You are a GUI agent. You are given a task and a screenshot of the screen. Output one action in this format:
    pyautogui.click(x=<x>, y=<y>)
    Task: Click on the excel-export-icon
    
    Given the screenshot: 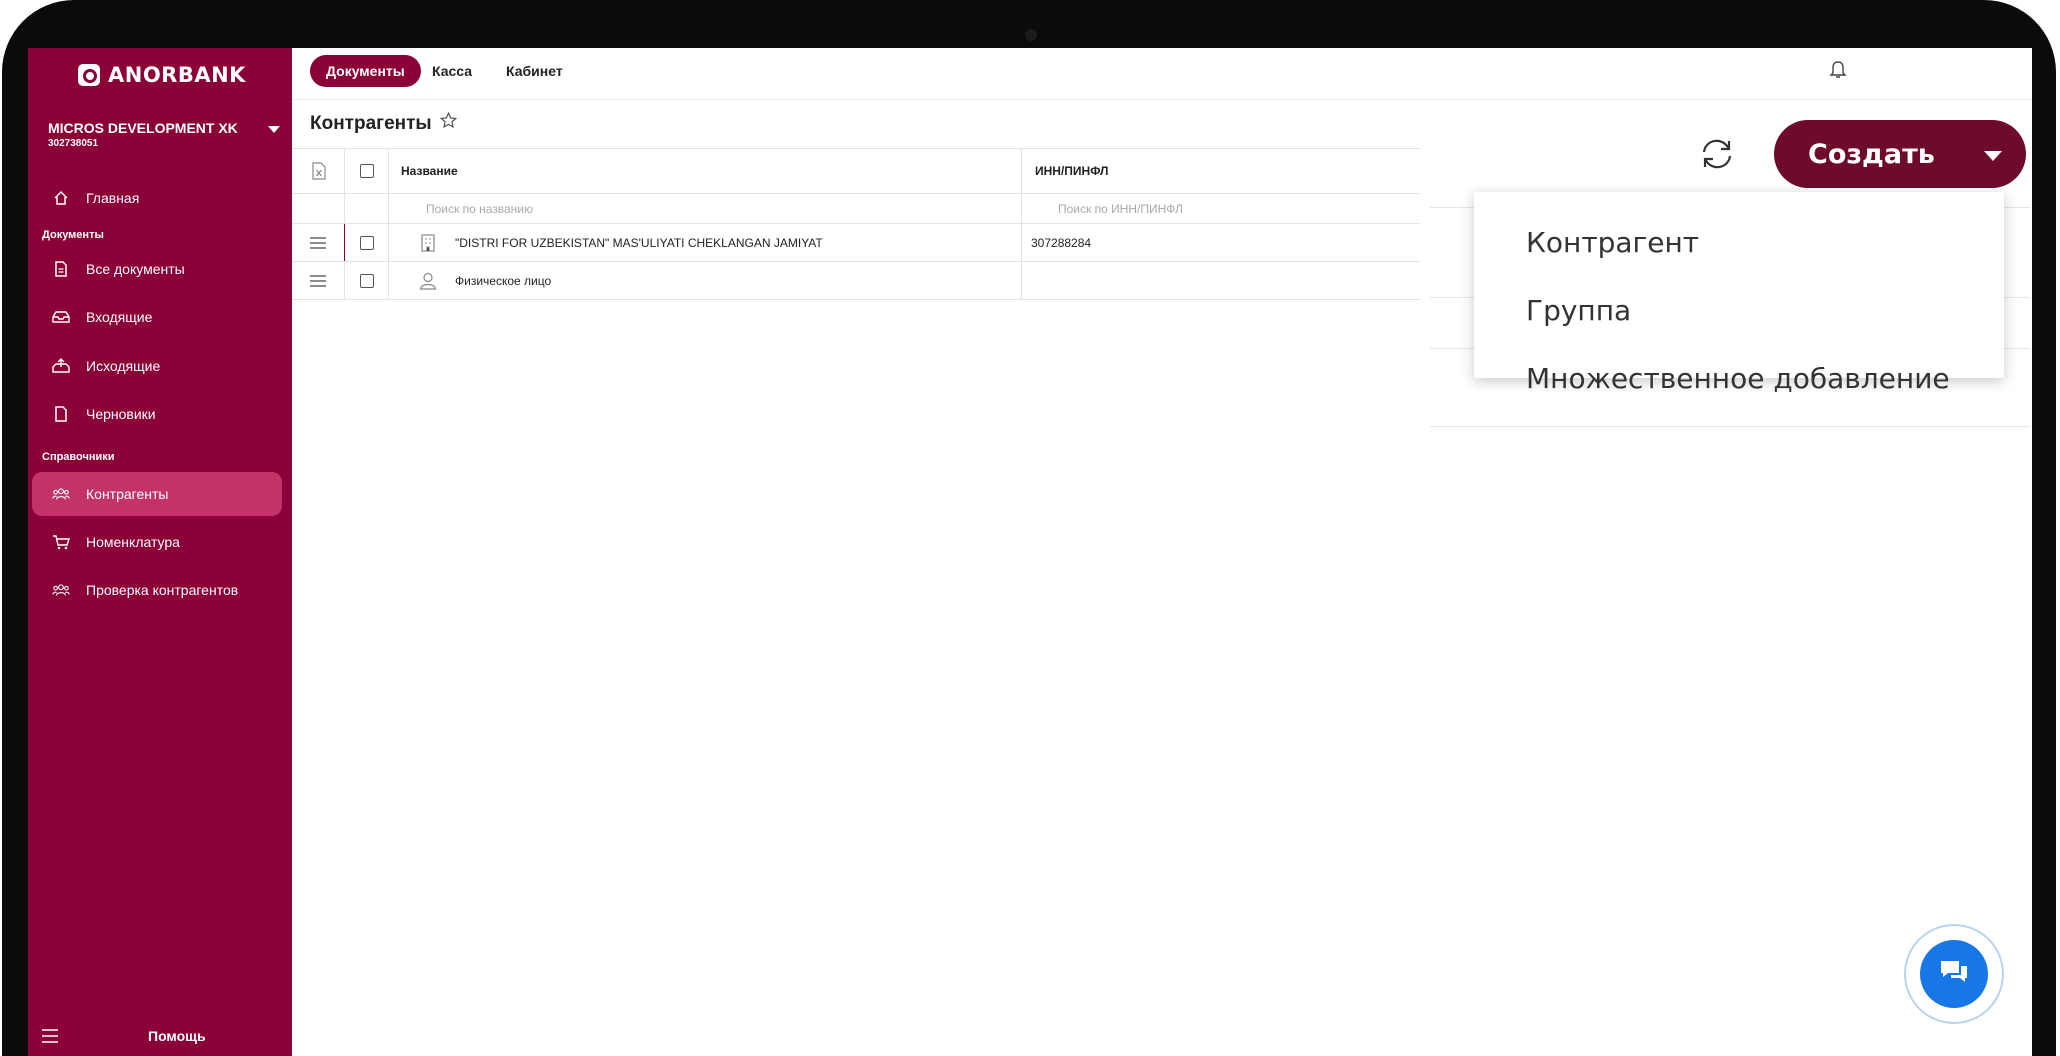 What is the action you would take?
    pyautogui.click(x=319, y=171)
    